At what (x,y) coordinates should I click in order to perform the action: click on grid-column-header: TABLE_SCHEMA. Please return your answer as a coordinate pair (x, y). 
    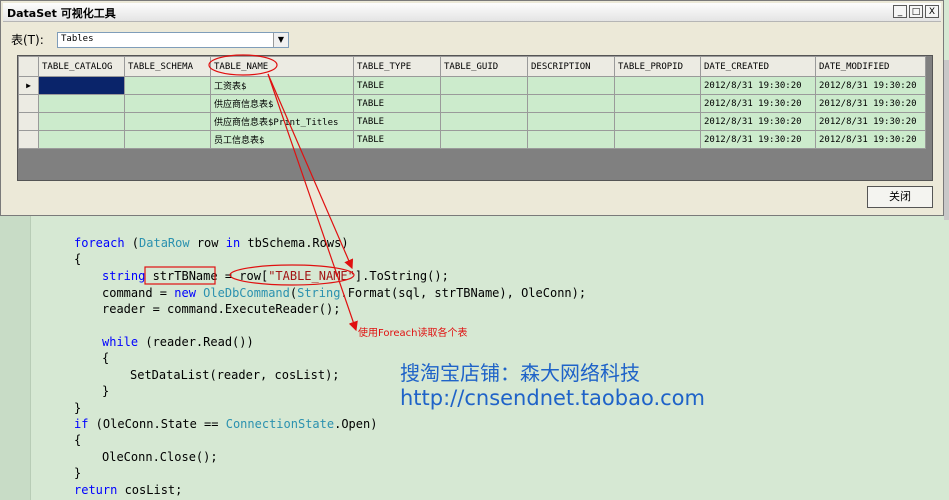
    Looking at the image, I should click on (167, 66).